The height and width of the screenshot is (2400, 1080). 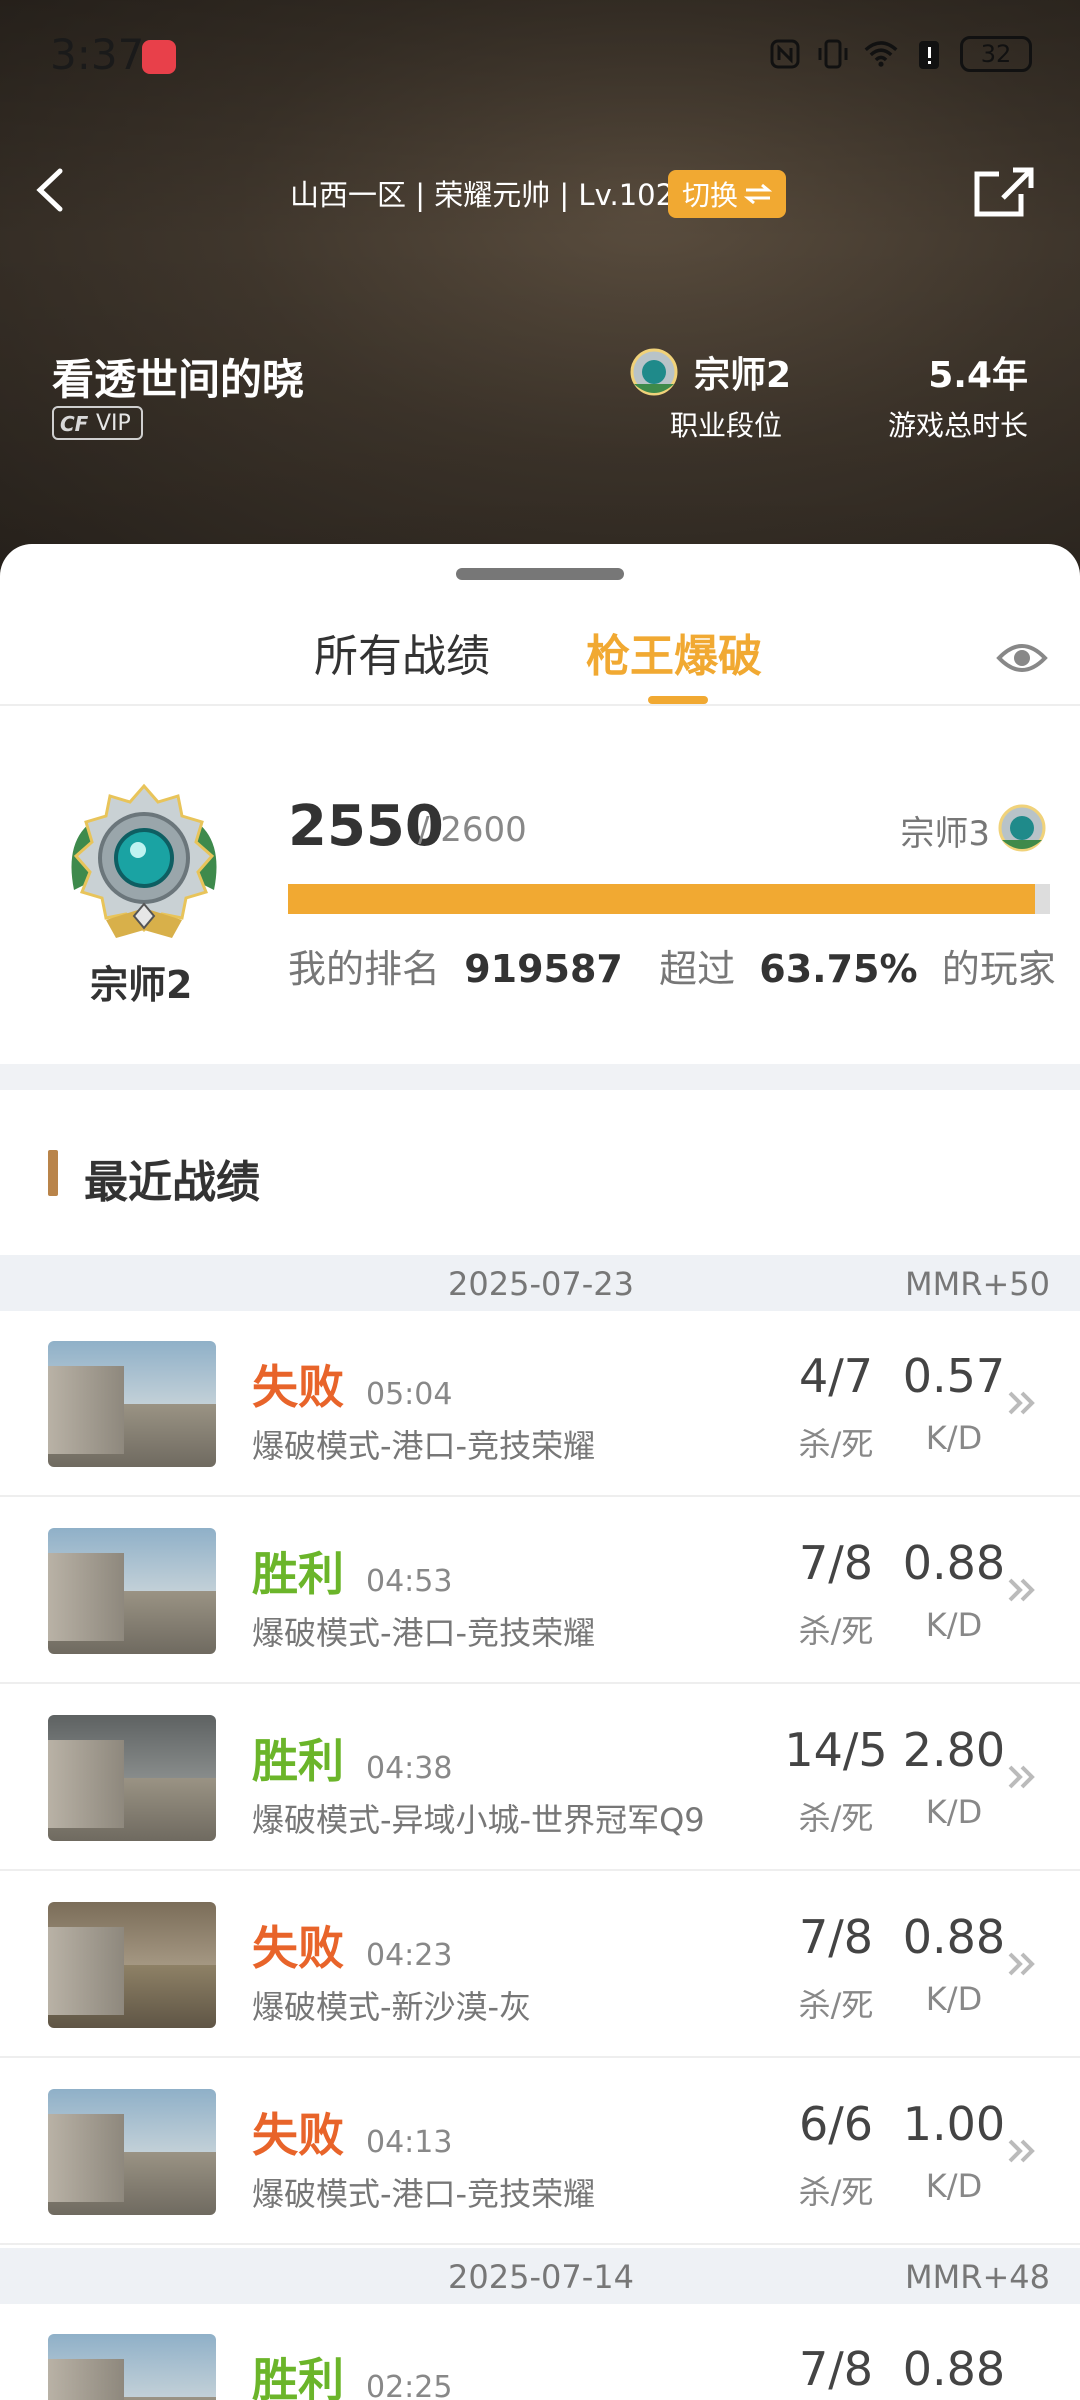 What do you see at coordinates (954, 1376) in the screenshot?
I see `kd-ratio: 0.57` at bounding box center [954, 1376].